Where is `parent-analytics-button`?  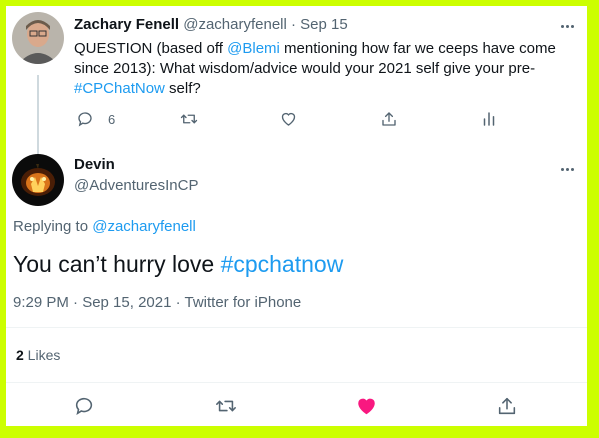 parent-analytics-button is located at coordinates (489, 119).